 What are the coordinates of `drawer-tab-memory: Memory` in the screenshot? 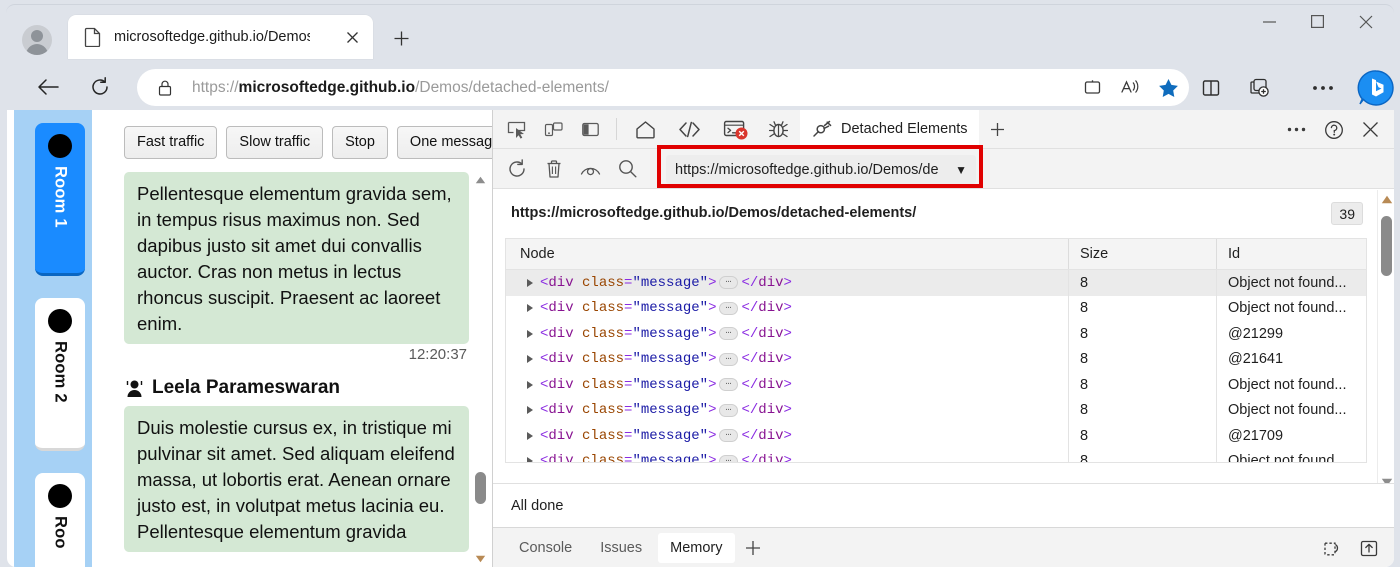 It's located at (696, 547).